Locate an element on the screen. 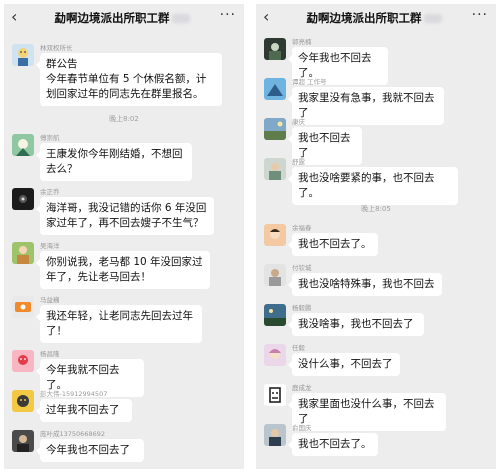  sender-name: 庞叶成13750668692 is located at coordinates (72, 434).